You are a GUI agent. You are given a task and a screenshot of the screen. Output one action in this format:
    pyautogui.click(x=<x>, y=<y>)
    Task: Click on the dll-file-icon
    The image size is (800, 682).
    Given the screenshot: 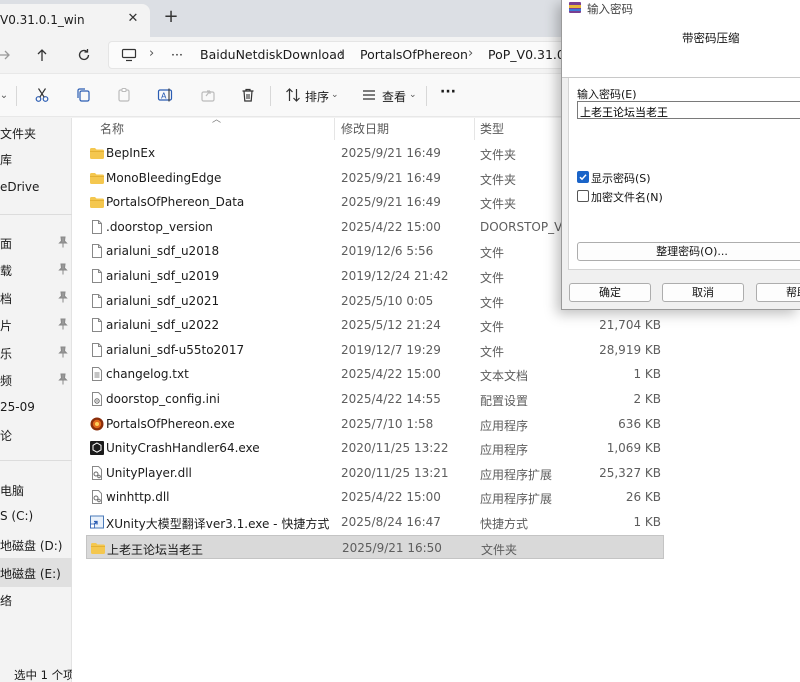 What is the action you would take?
    pyautogui.click(x=97, y=473)
    